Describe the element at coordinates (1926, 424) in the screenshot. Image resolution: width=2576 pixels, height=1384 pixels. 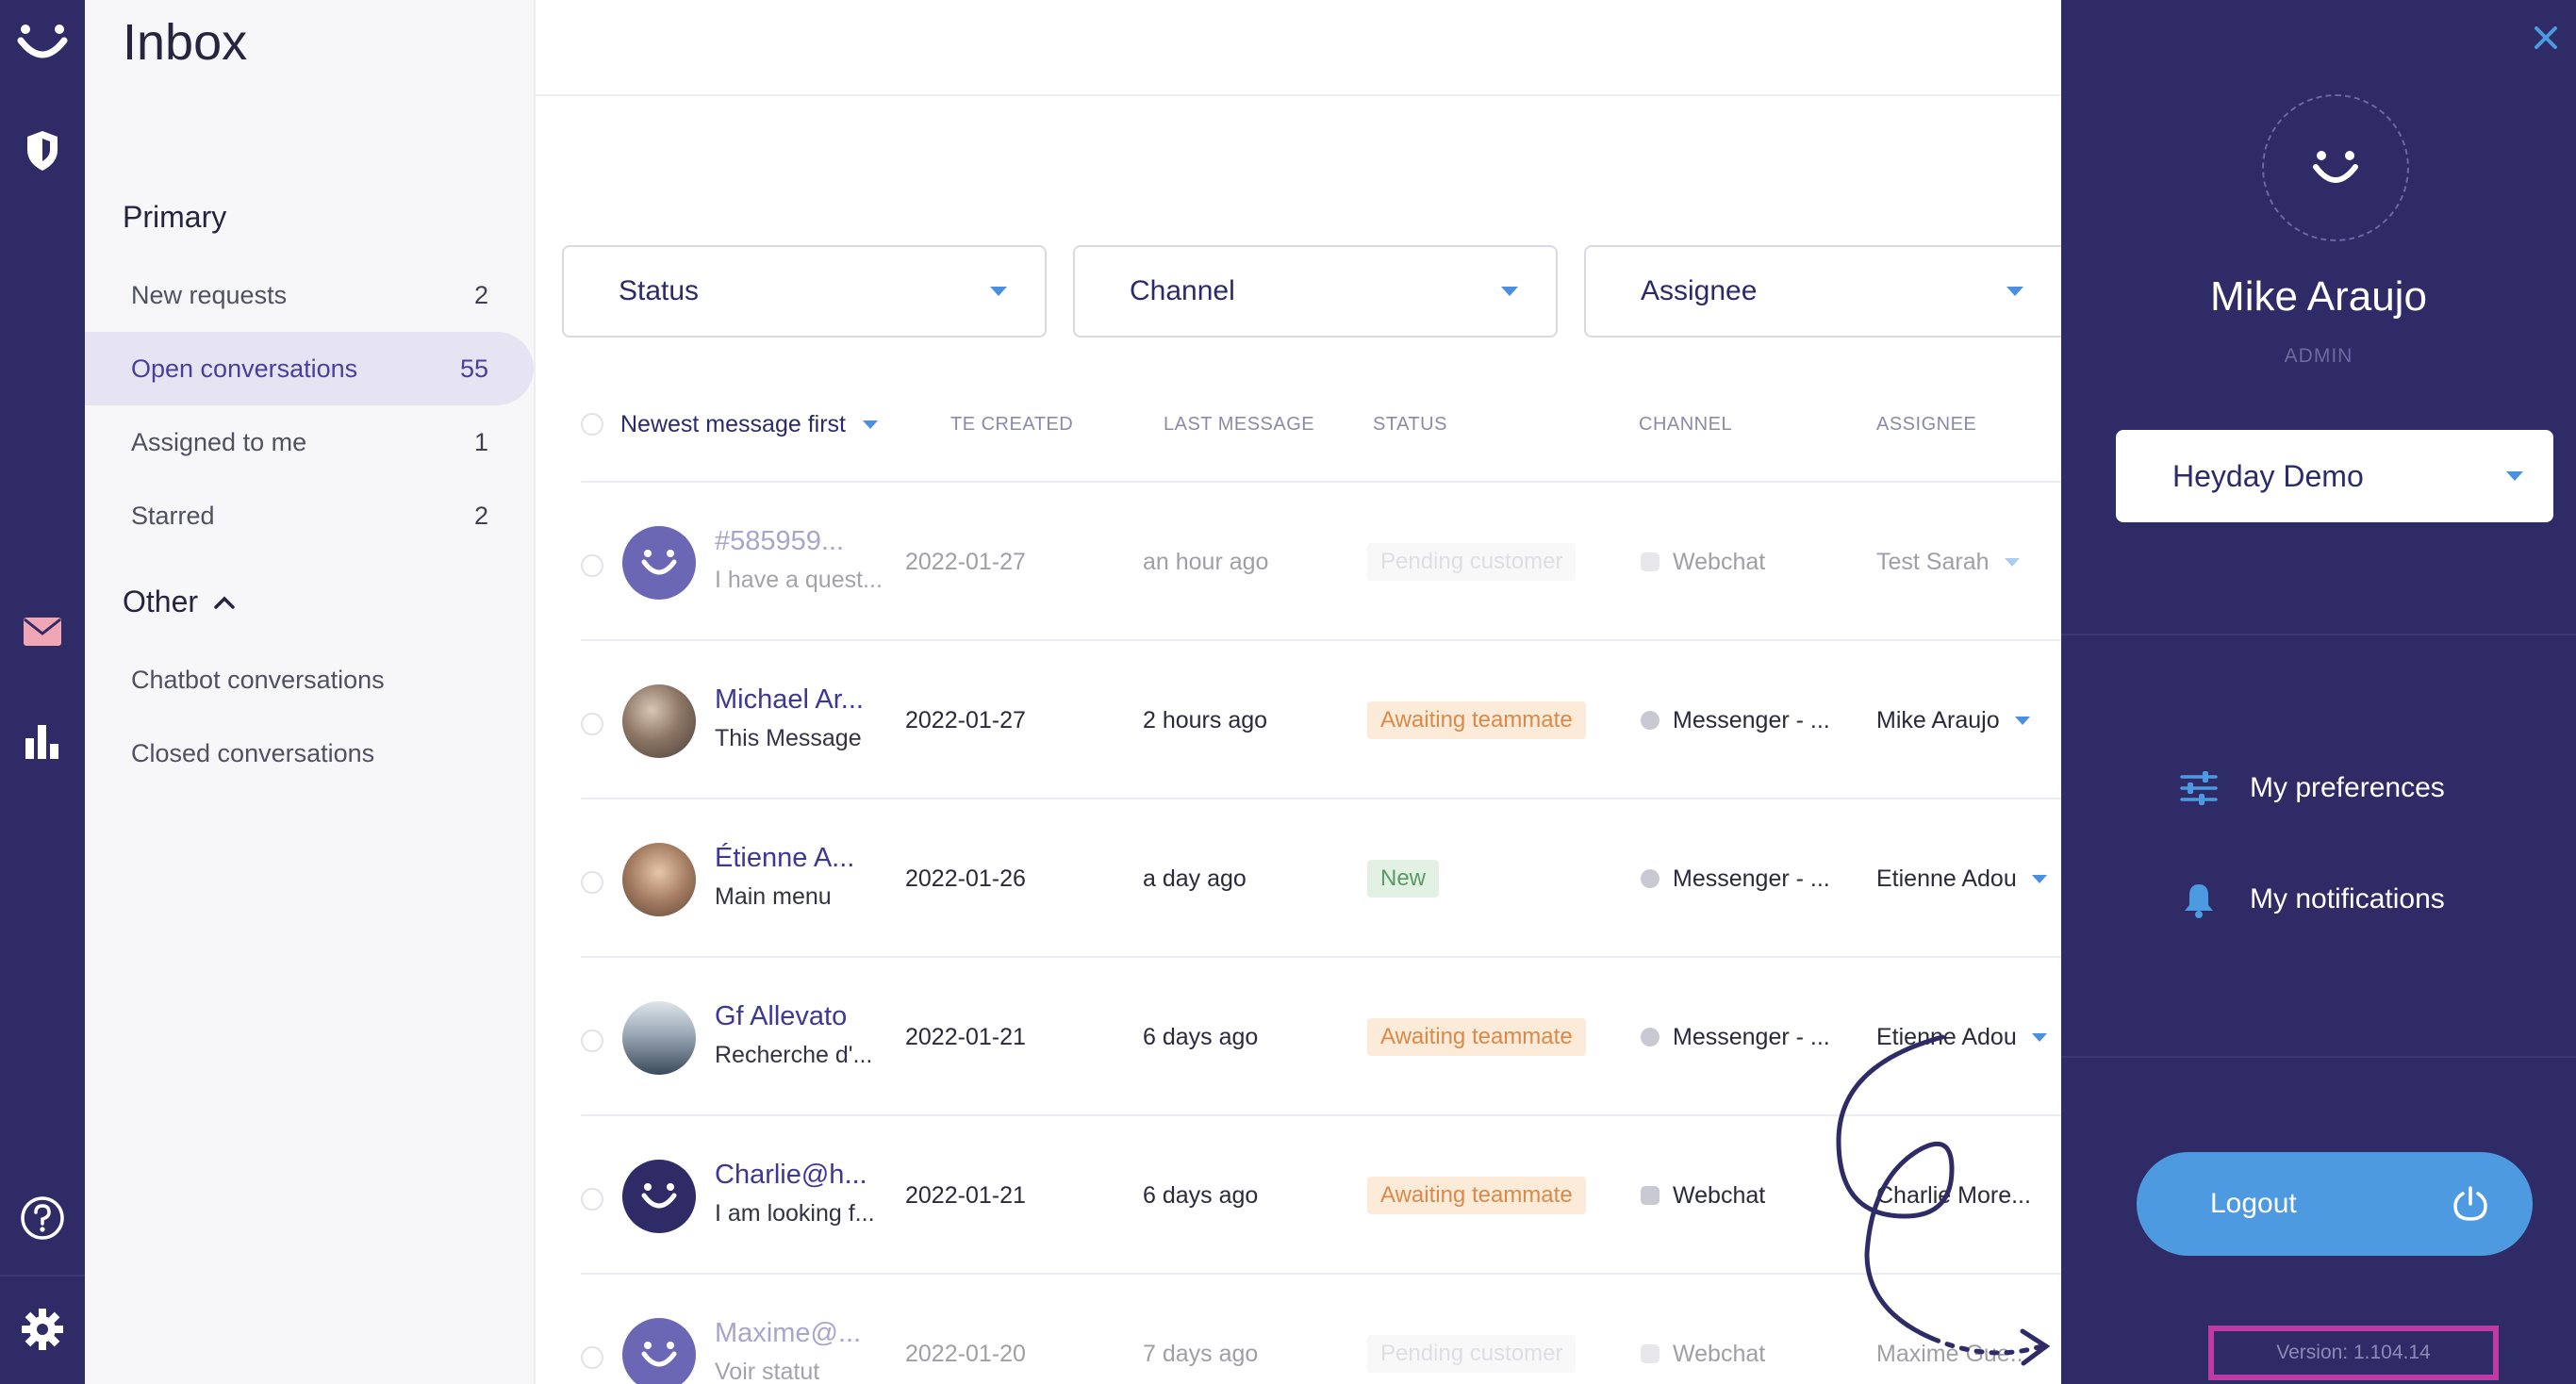
I see `column-header-assignee: ASSIGNEE` at that location.